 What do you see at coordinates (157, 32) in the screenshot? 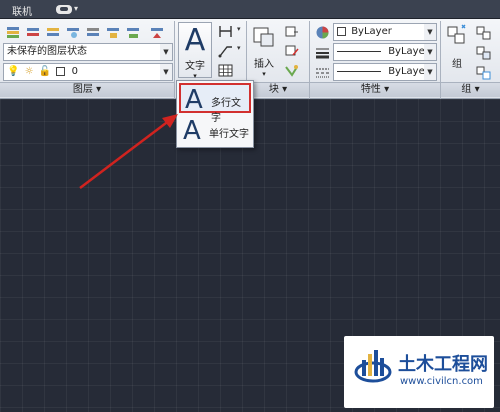
I see `layer-walk-icon` at bounding box center [157, 32].